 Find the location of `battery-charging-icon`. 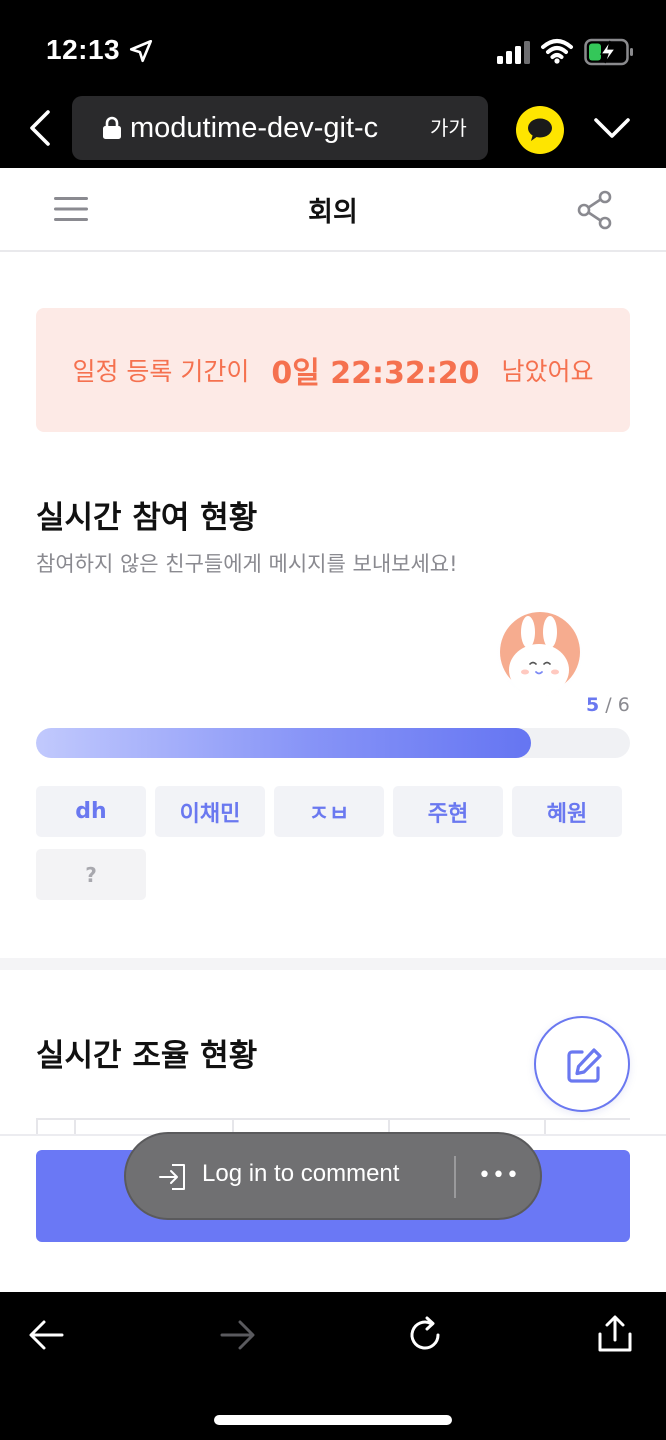

battery-charging-icon is located at coordinates (608, 52).